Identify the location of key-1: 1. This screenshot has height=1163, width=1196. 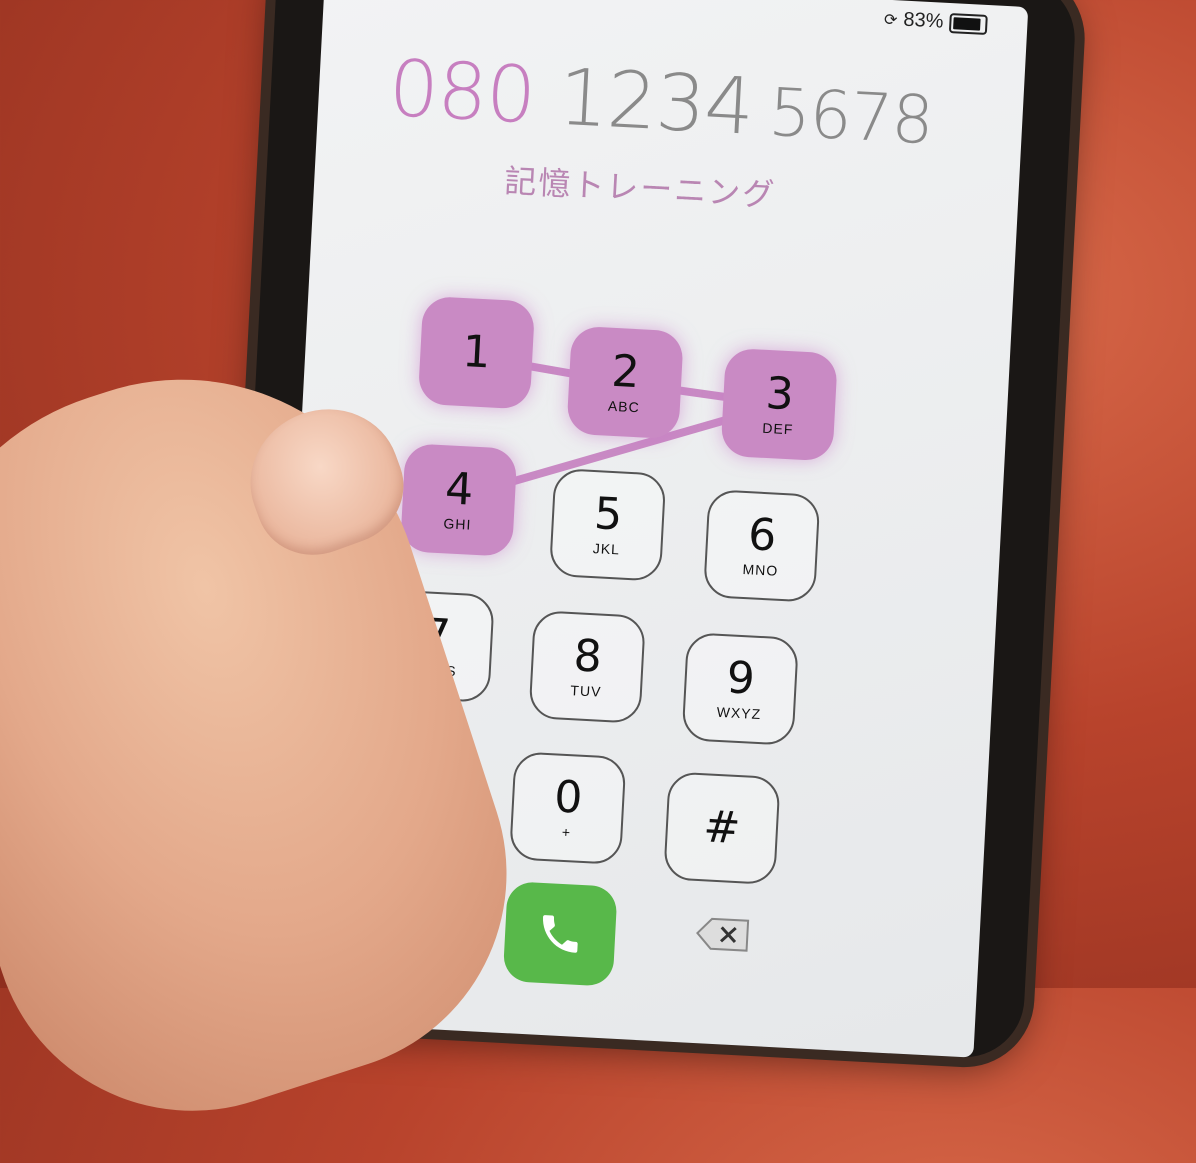
(476, 352).